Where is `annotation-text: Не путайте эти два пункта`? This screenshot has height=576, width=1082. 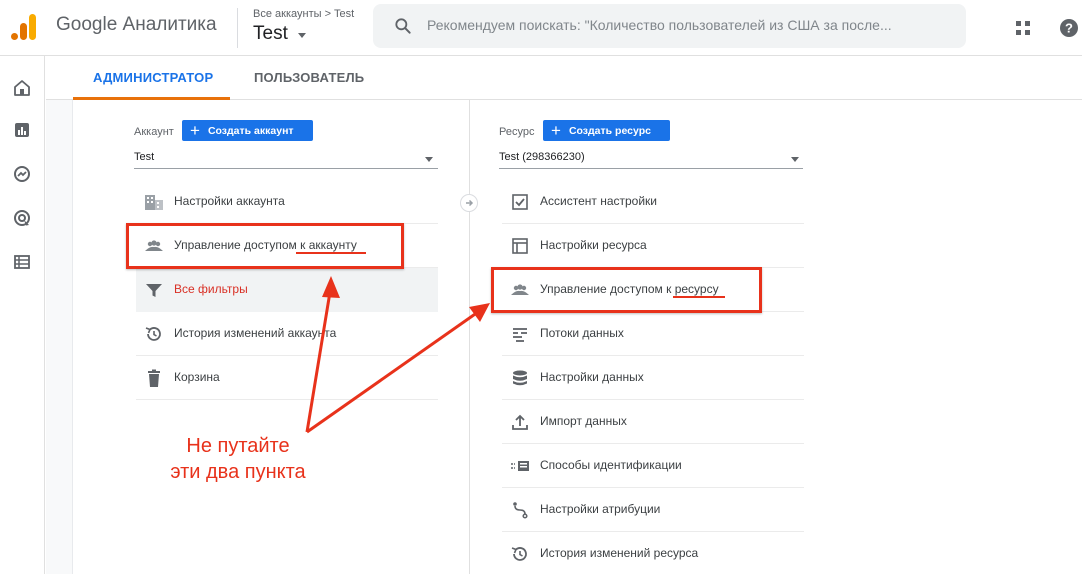 annotation-text: Не путайте эти два пункта is located at coordinates (238, 459).